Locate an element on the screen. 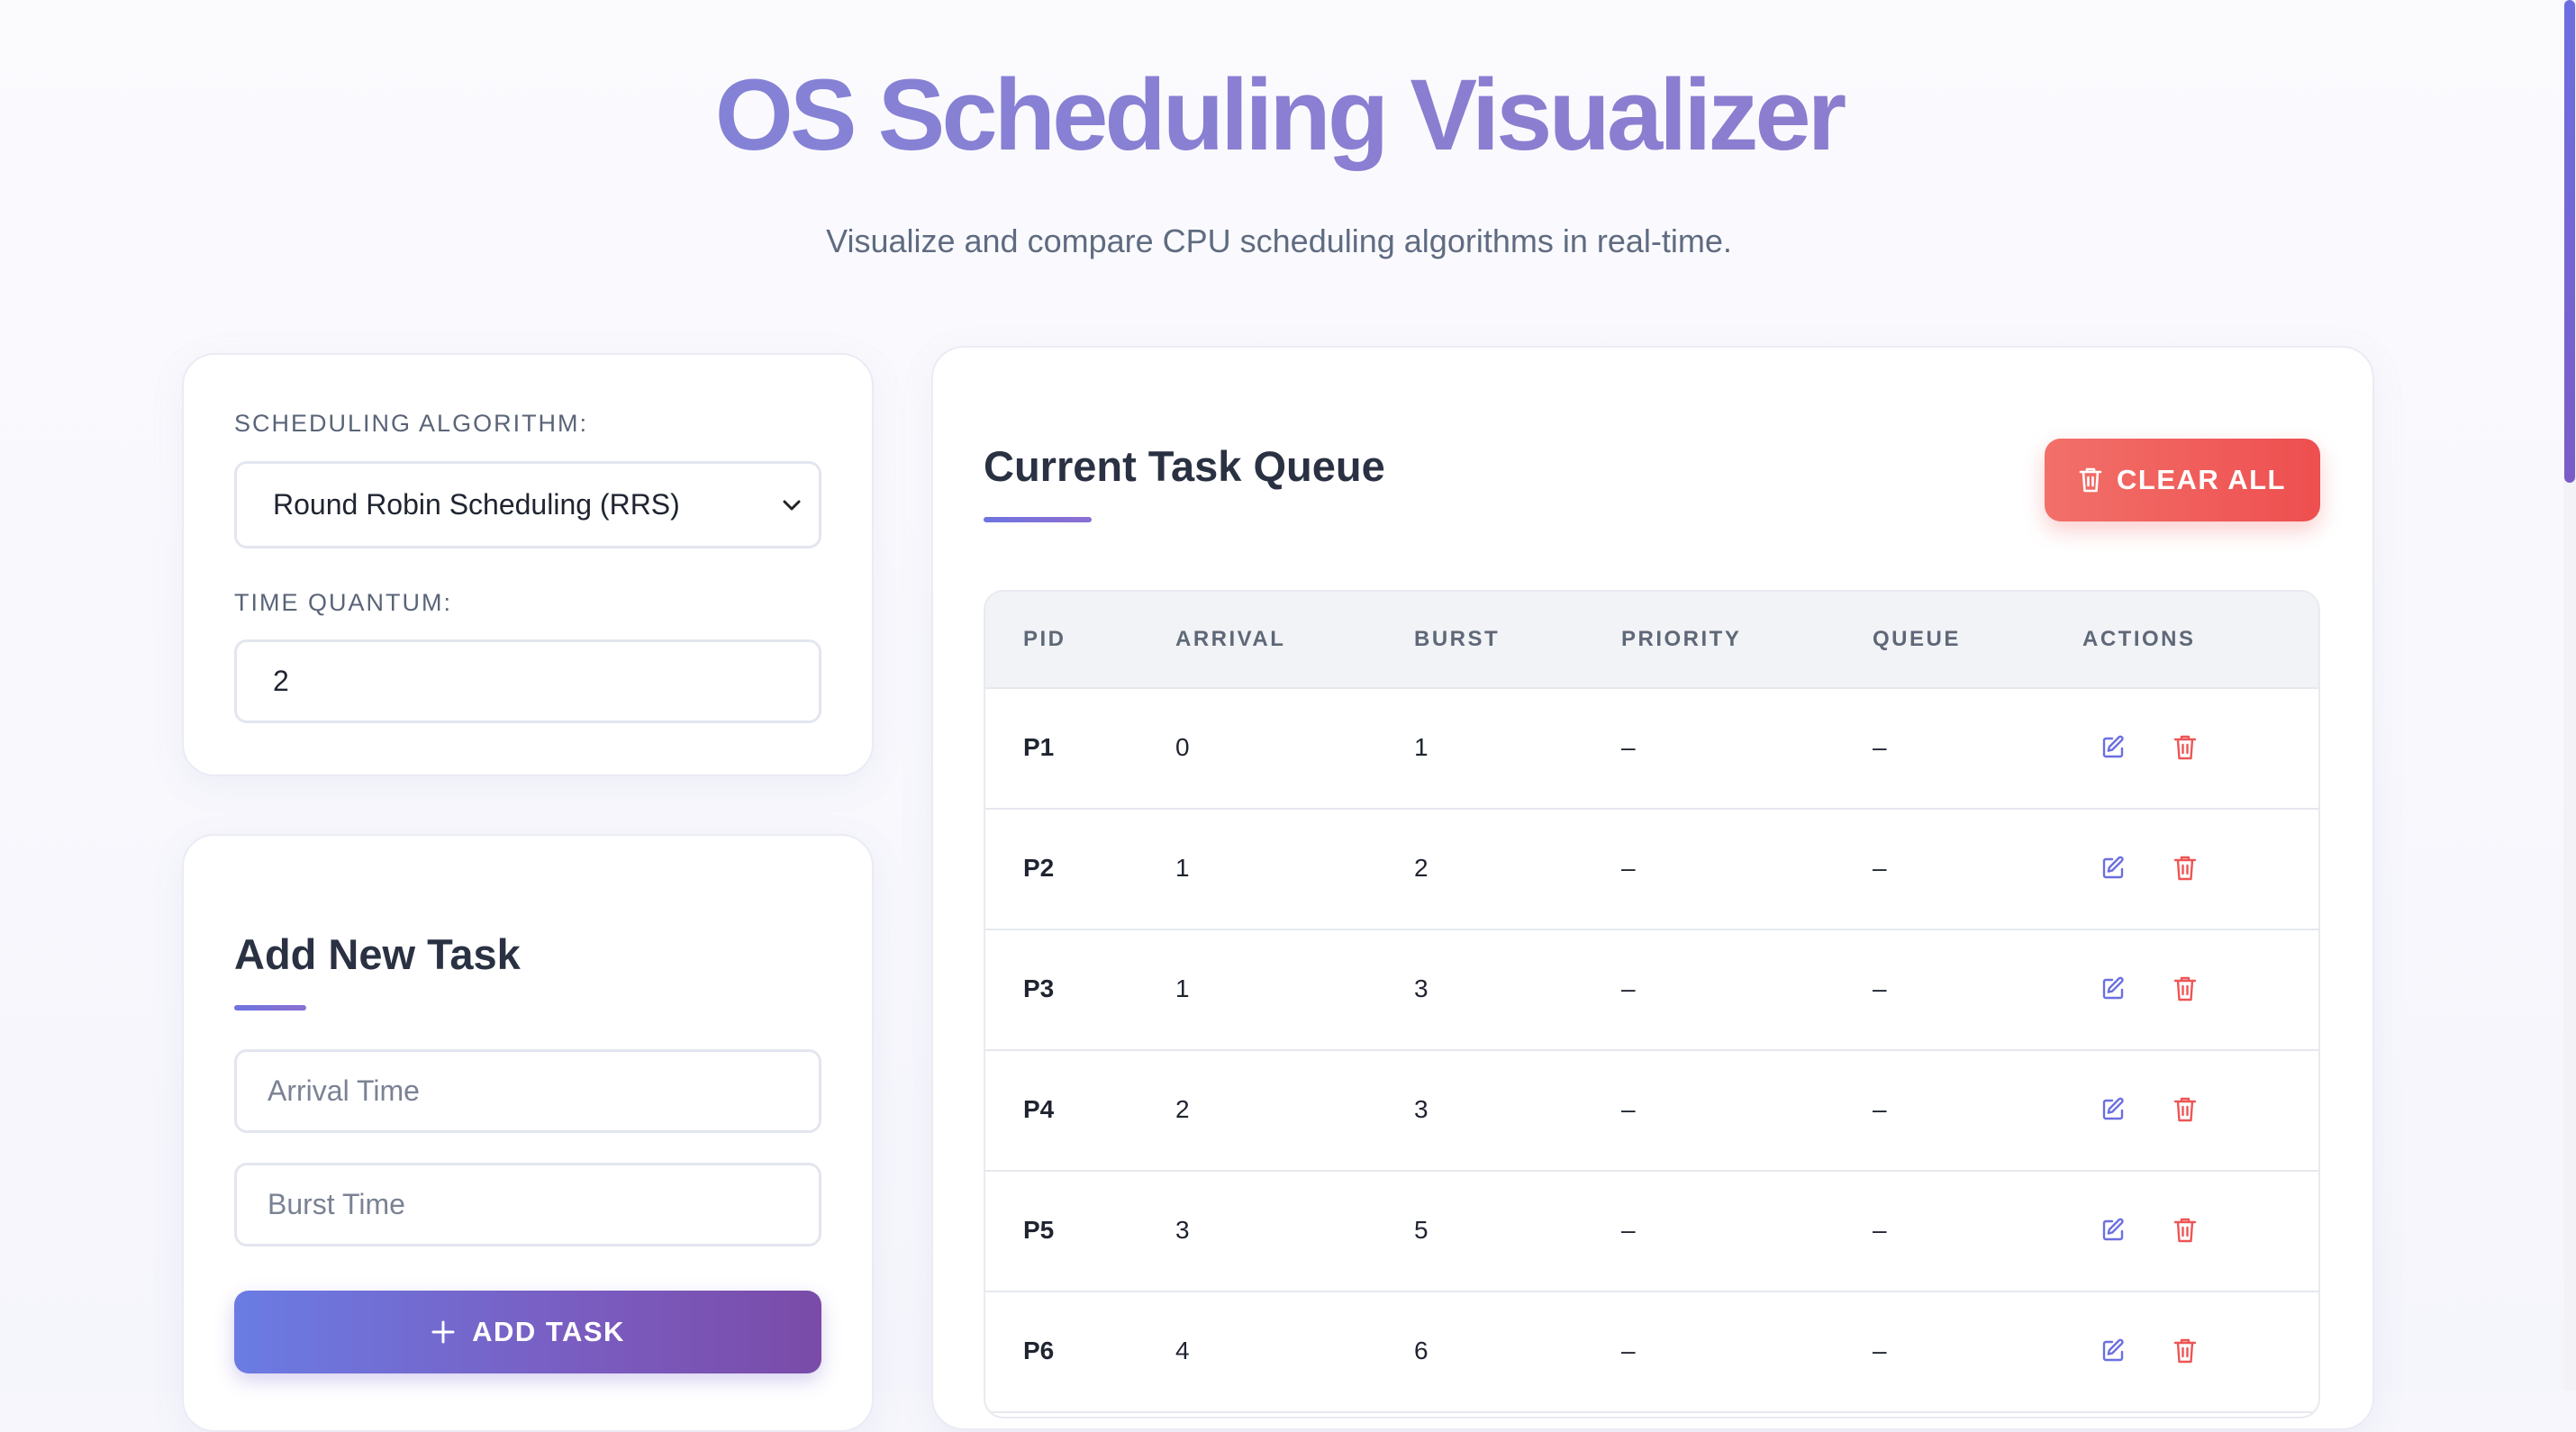  table-row: P5 3 5 – – is located at coordinates (1651, 1231).